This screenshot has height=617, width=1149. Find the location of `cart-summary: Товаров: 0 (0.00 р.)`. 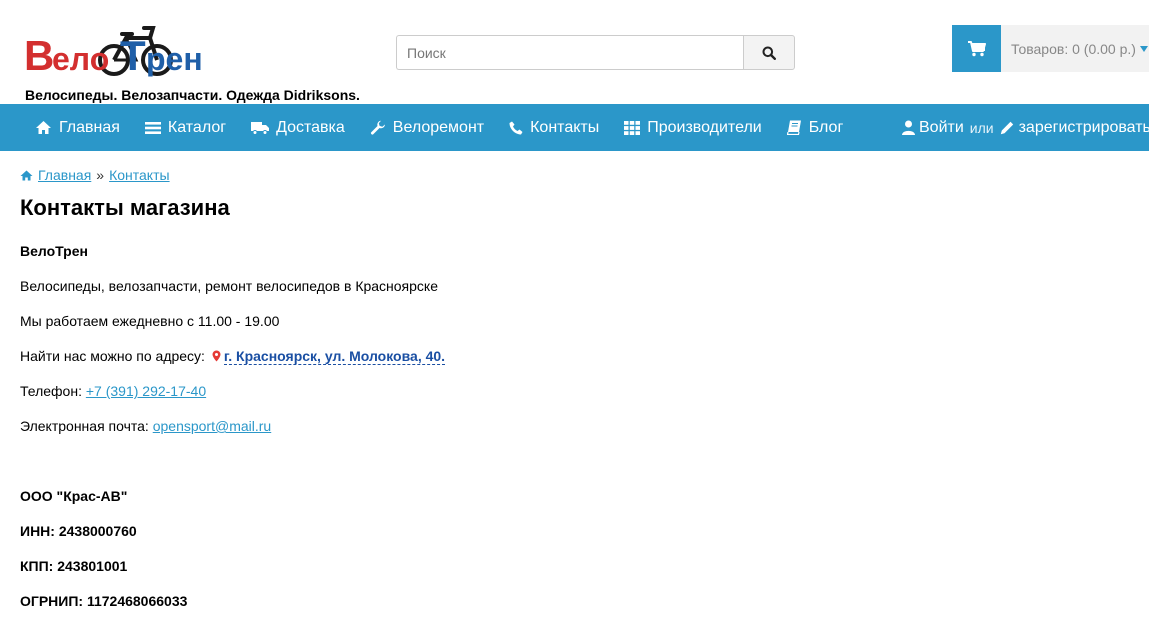

cart-summary: Товаров: 0 (0.00 р.) is located at coordinates (1074, 48).